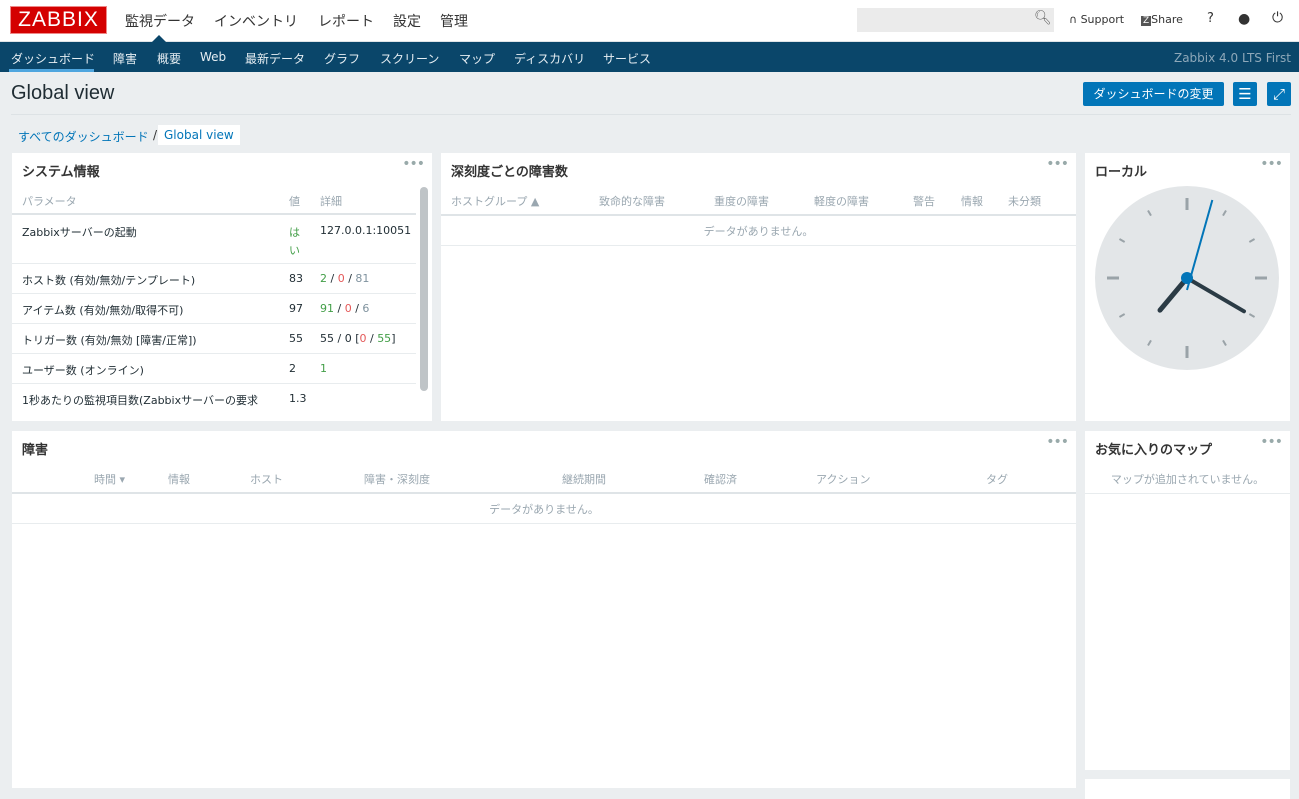 Image resolution: width=1299 pixels, height=799 pixels. I want to click on search-input, so click(955, 20).